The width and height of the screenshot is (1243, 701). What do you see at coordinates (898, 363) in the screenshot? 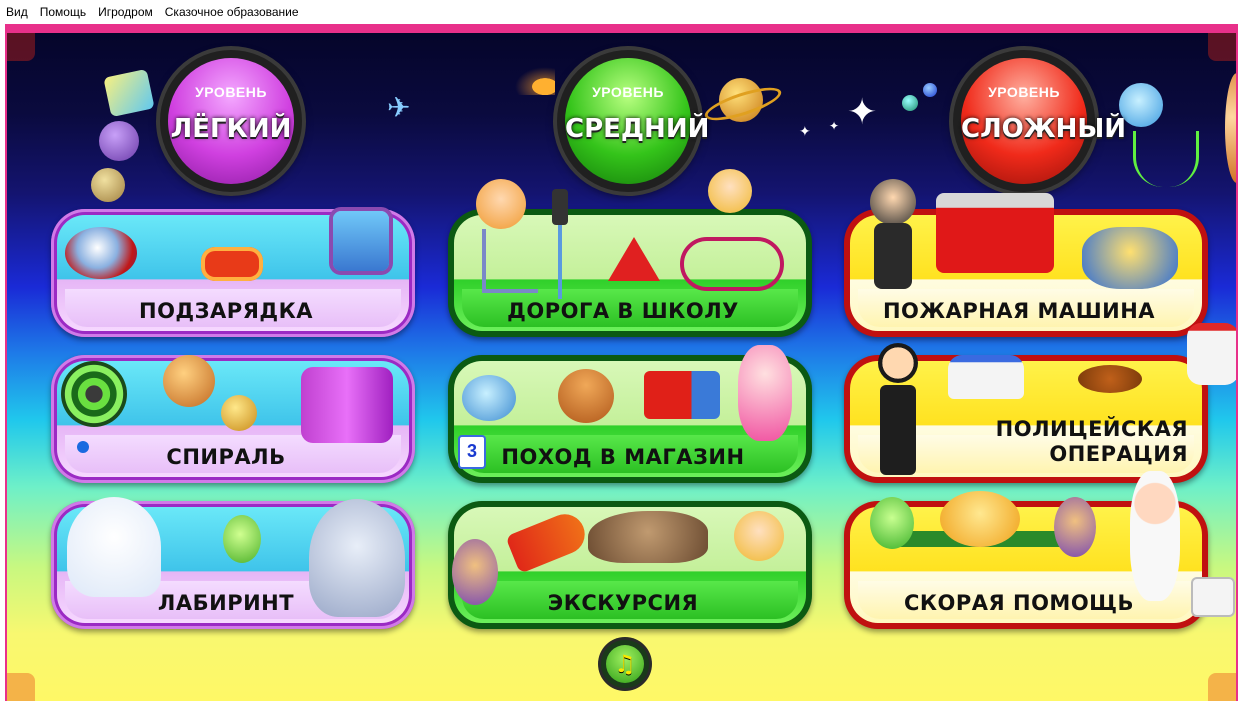
I see `police-officer-icon` at bounding box center [898, 363].